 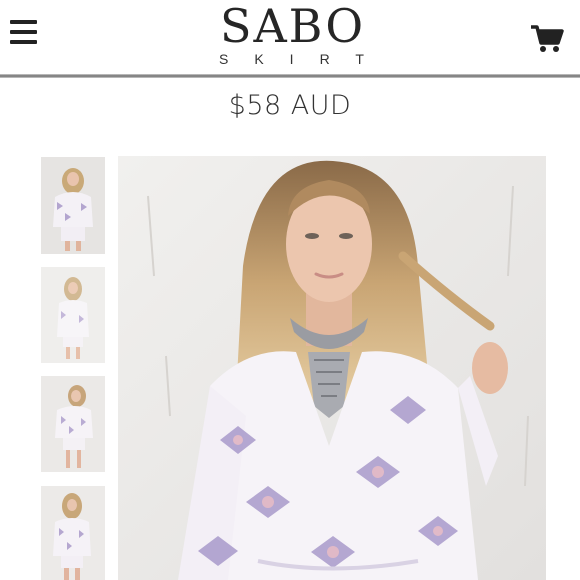 I want to click on logo-subtitle: SKIRT, so click(x=304, y=59).